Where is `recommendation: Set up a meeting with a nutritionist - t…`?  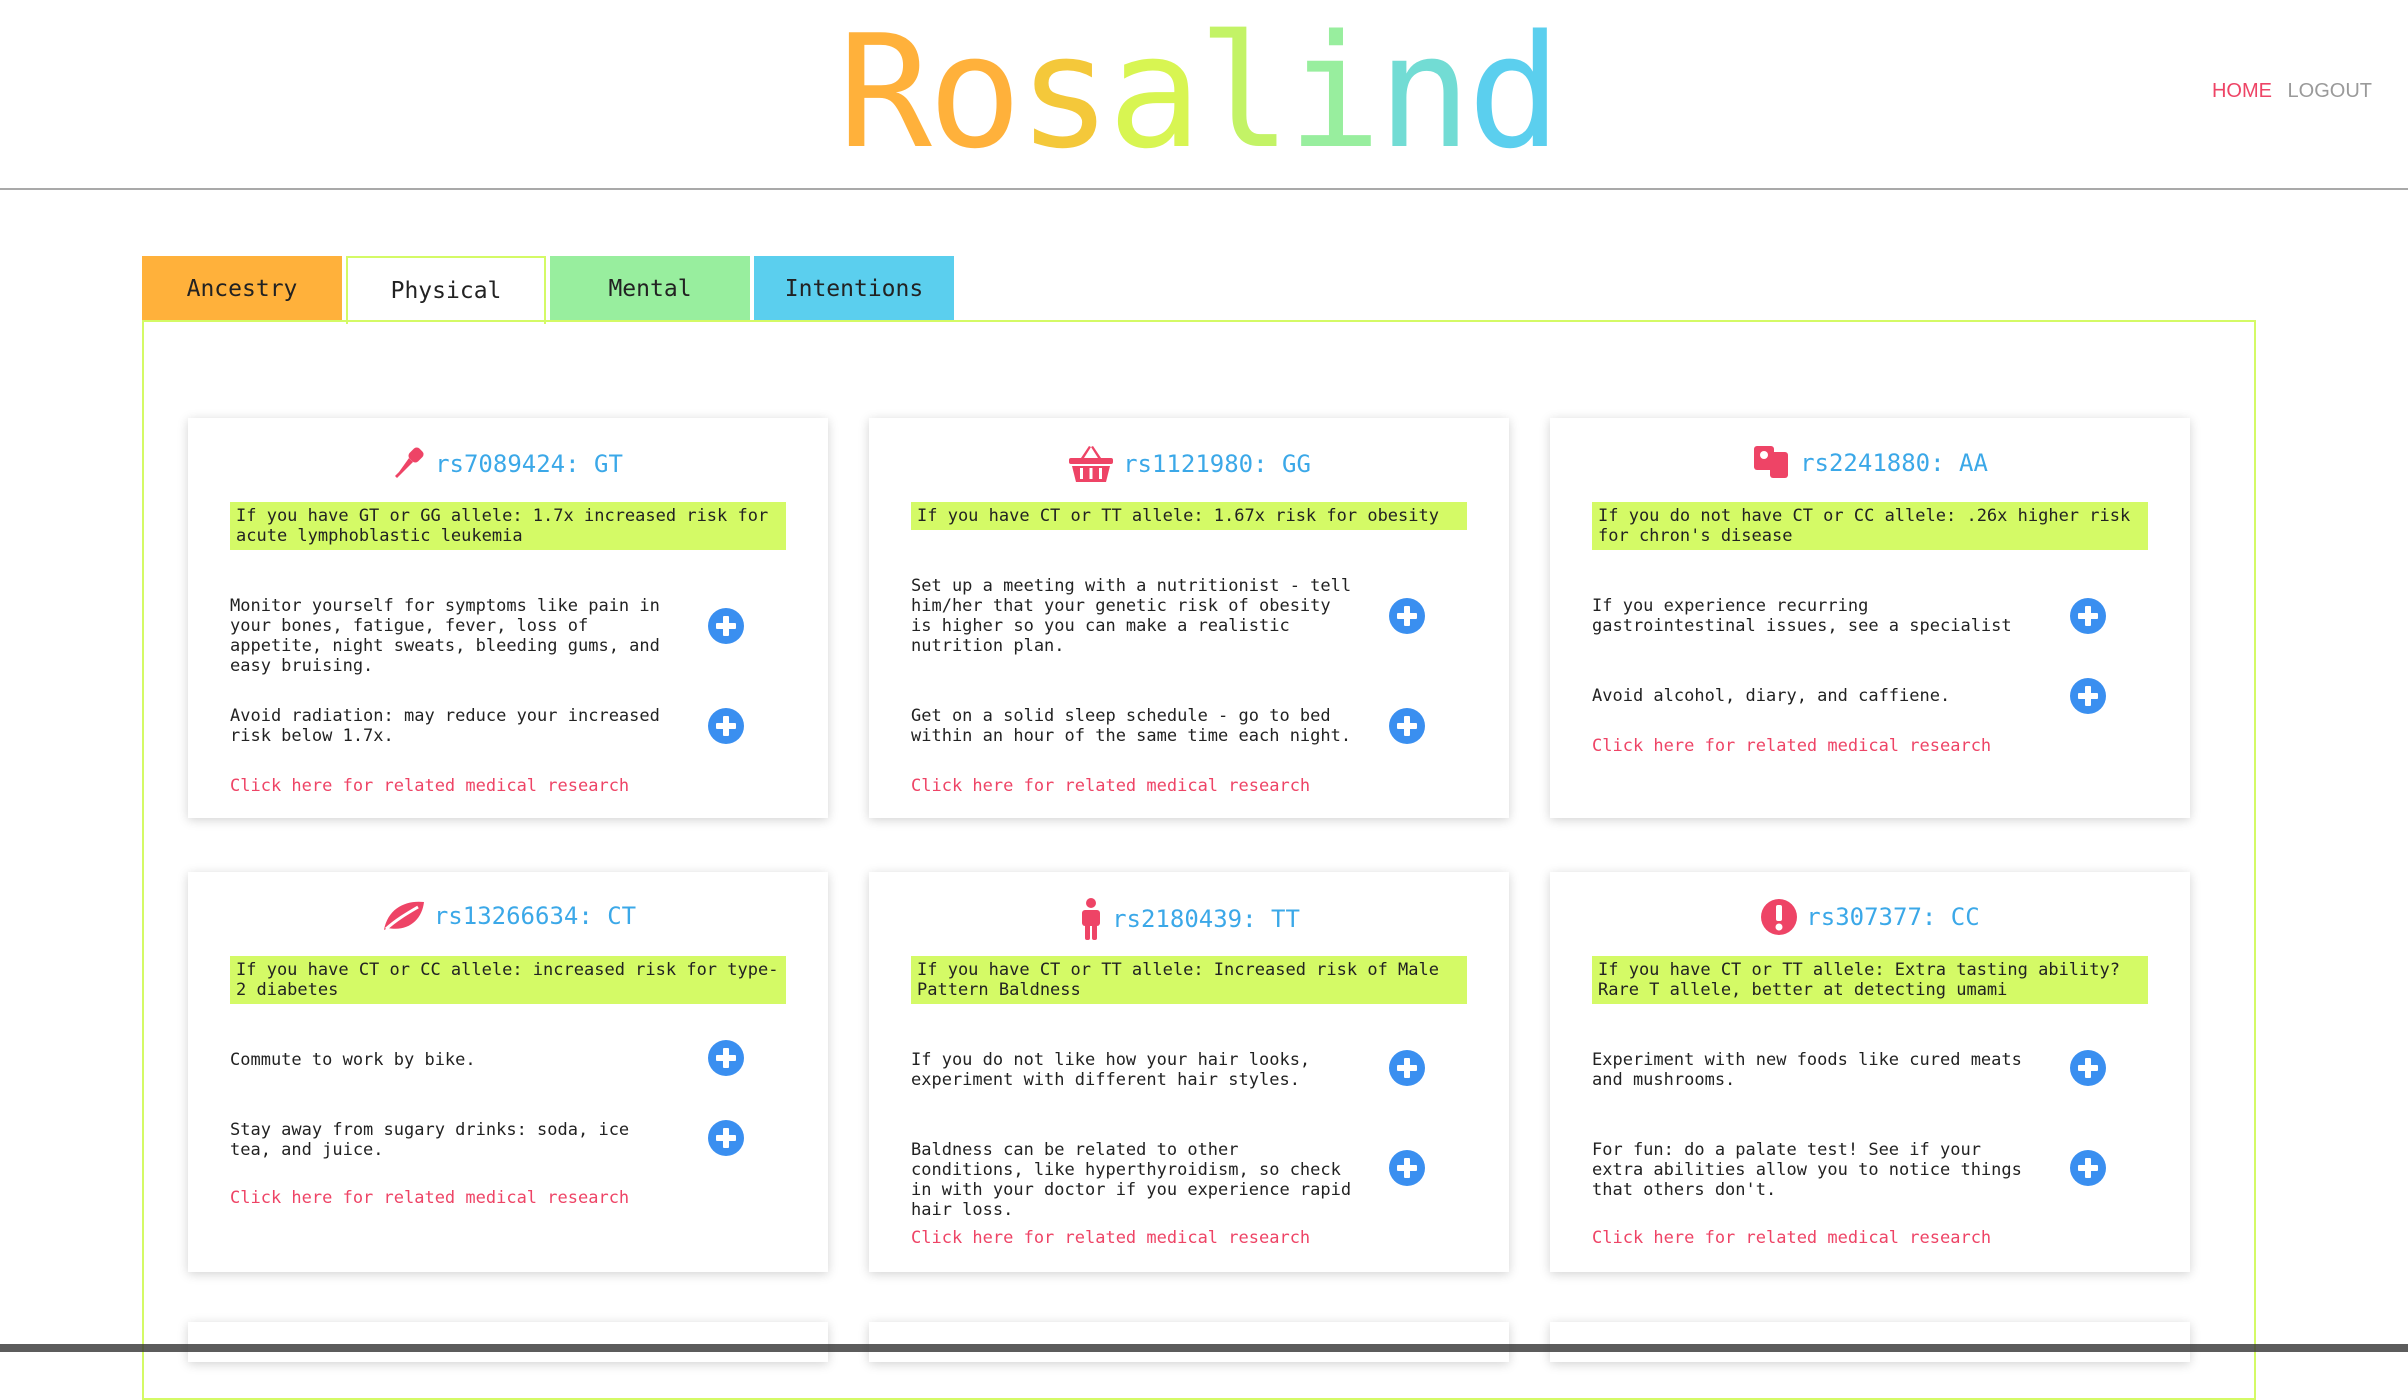 recommendation: Set up a meeting with a nutritionist - t… is located at coordinates (1131, 616).